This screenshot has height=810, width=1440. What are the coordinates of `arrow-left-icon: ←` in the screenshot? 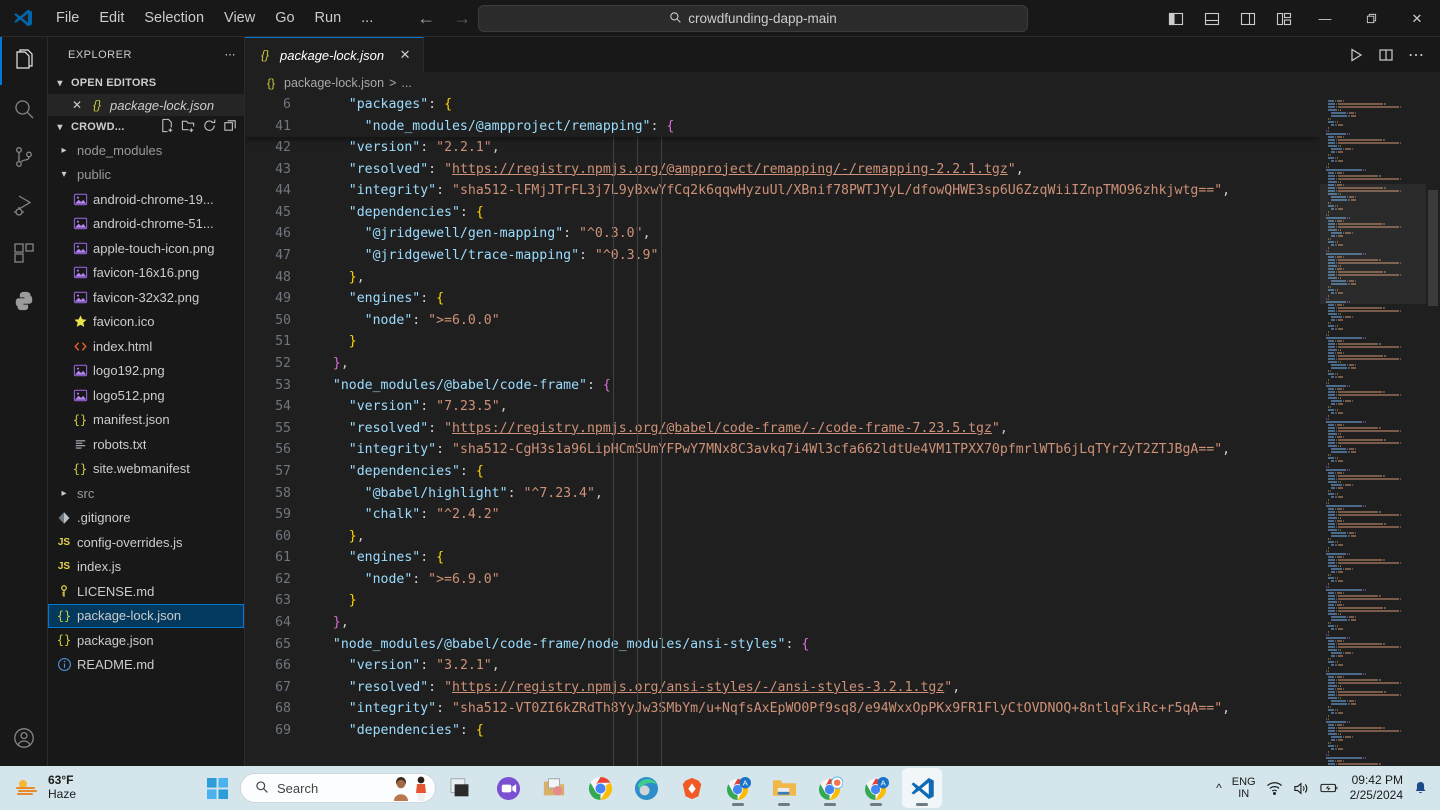 It's located at (426, 18).